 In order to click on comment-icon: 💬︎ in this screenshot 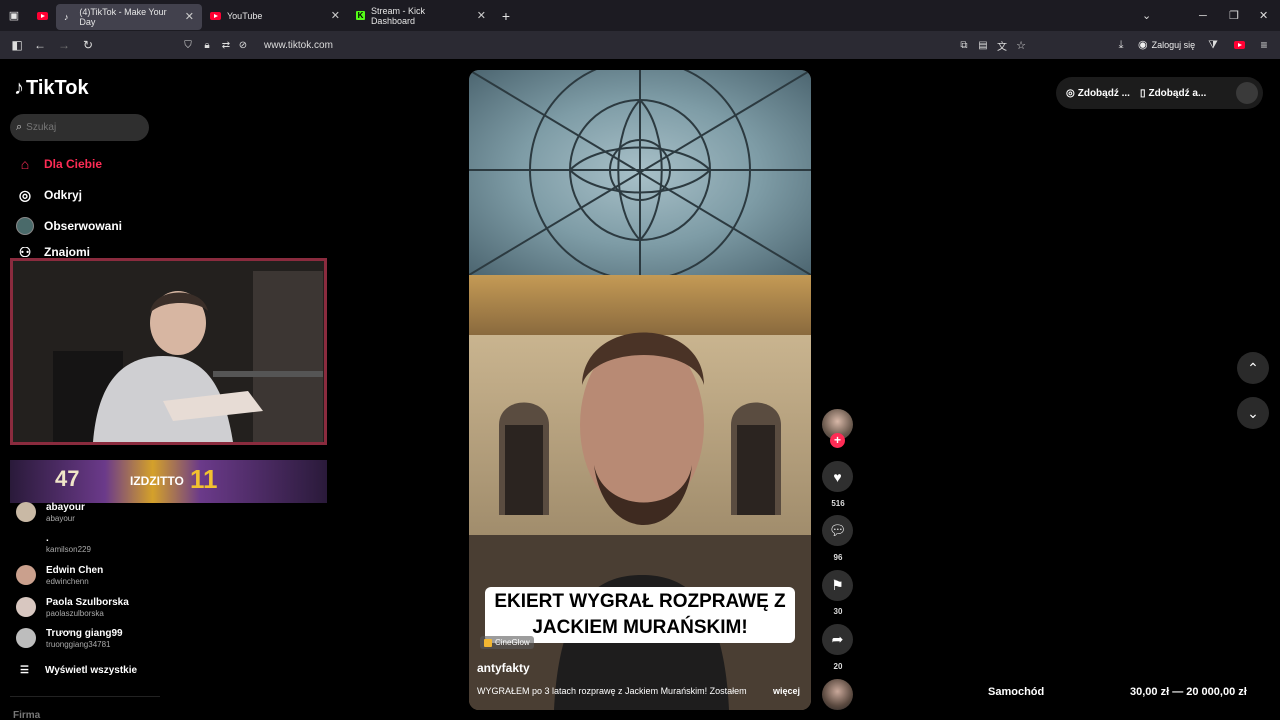, I will do `click(837, 530)`.